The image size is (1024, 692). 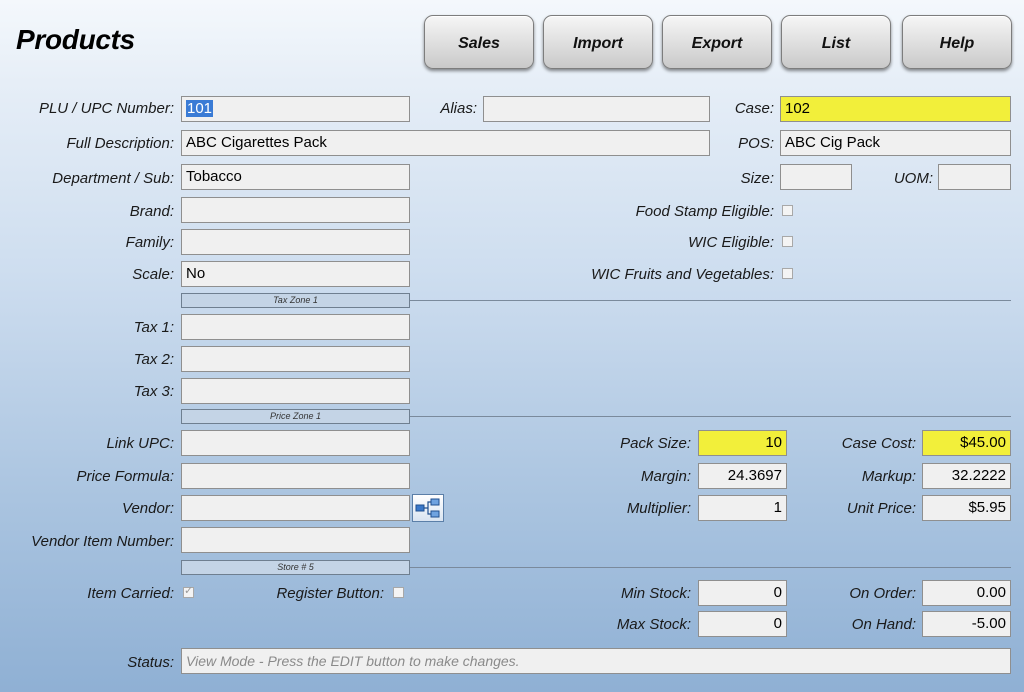 I want to click on alias-field, so click(x=596, y=109).